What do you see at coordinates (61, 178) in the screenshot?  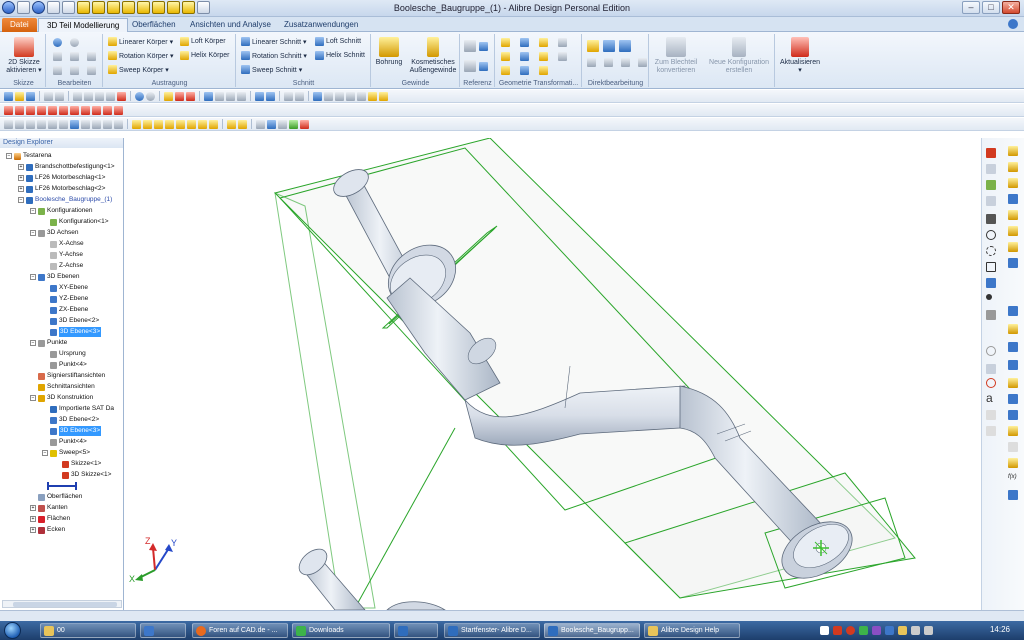 I see `tree-node: + LF26 Motorbeschlag<1>` at bounding box center [61, 178].